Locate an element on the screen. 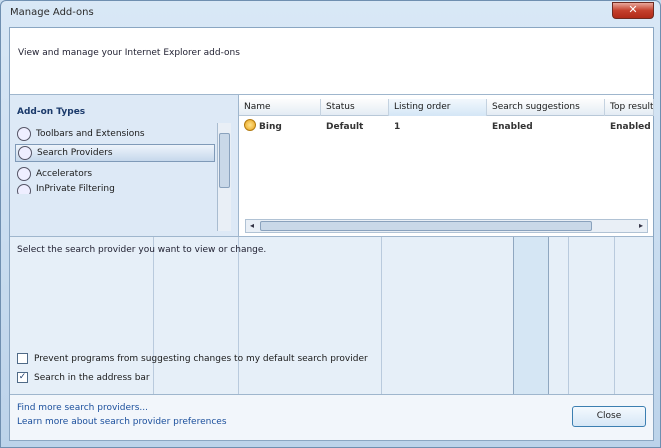 This screenshot has height=448, width=661. column-header-name: Name is located at coordinates (280, 107).